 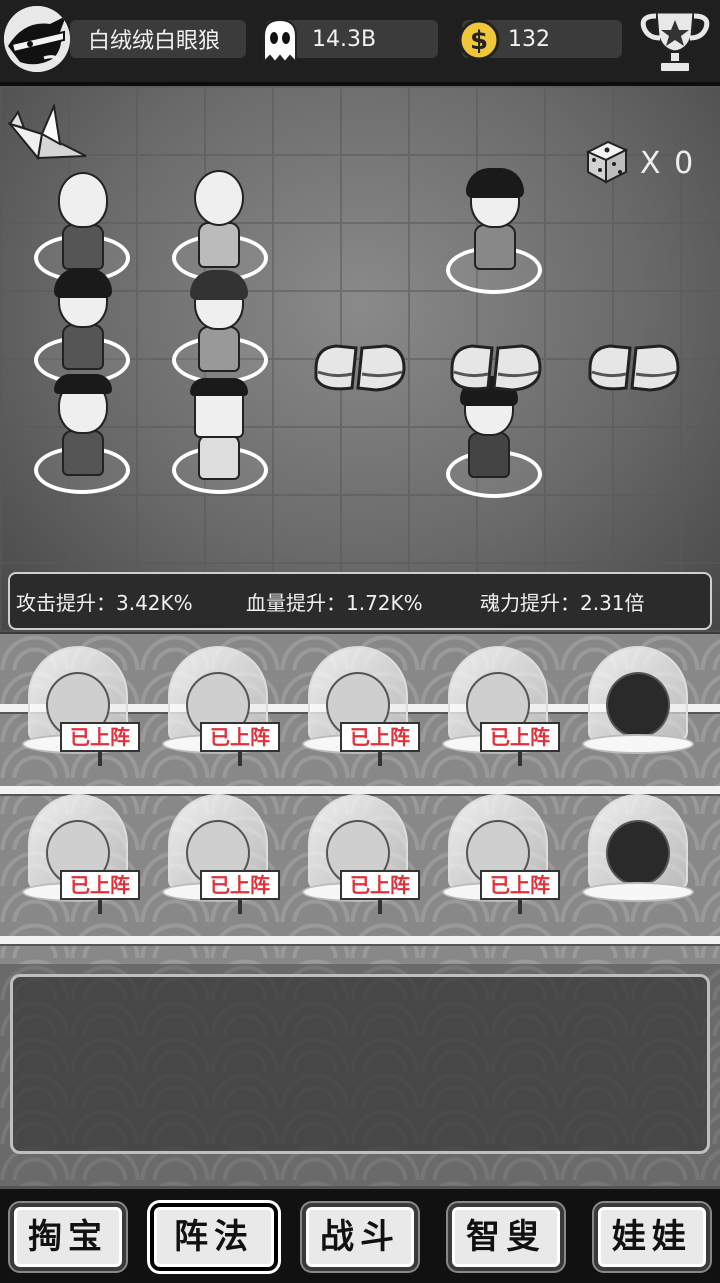 What do you see at coordinates (668, 163) in the screenshot?
I see `dice-count: X 0` at bounding box center [668, 163].